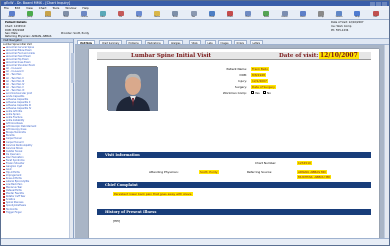 Image resolution: width=390 pixels, height=246 pixels. I want to click on toolbar-button-label: Vitals, so click(230, 17).